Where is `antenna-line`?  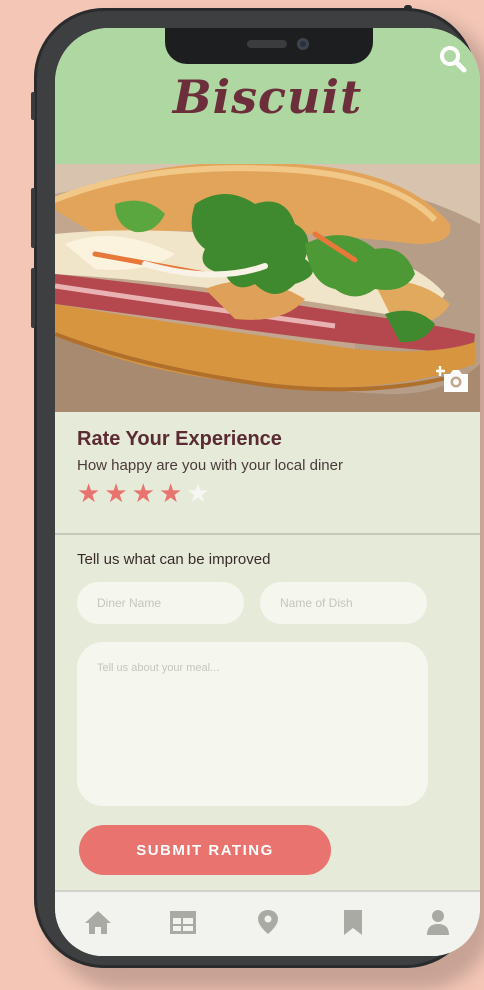 antenna-line is located at coordinates (408, 8).